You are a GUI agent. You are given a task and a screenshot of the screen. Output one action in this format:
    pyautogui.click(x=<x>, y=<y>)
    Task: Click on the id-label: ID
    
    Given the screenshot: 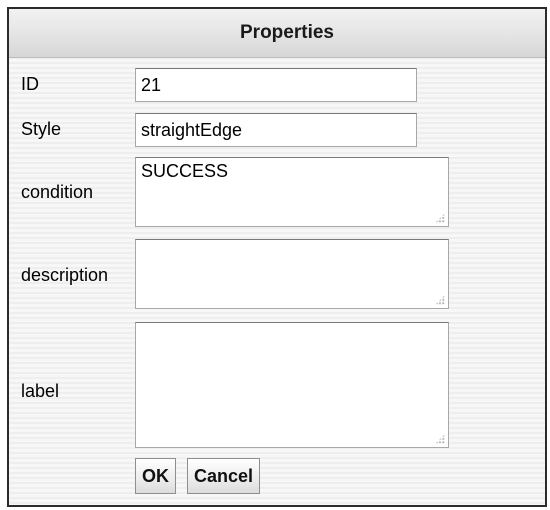 What is the action you would take?
    pyautogui.click(x=30, y=84)
    